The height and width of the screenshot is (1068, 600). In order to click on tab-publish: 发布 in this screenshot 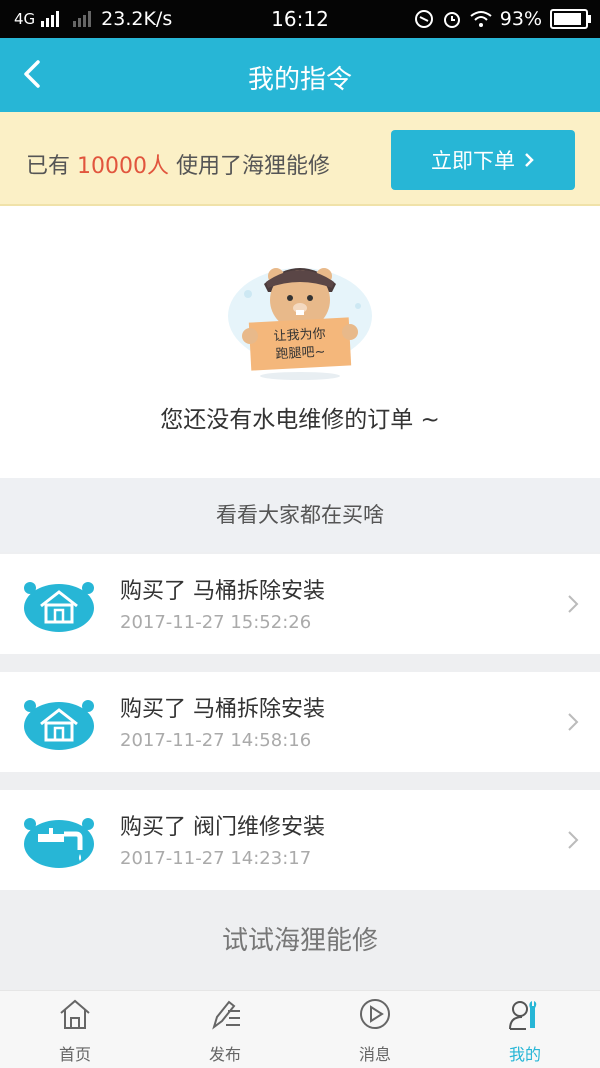, I will do `click(225, 1029)`.